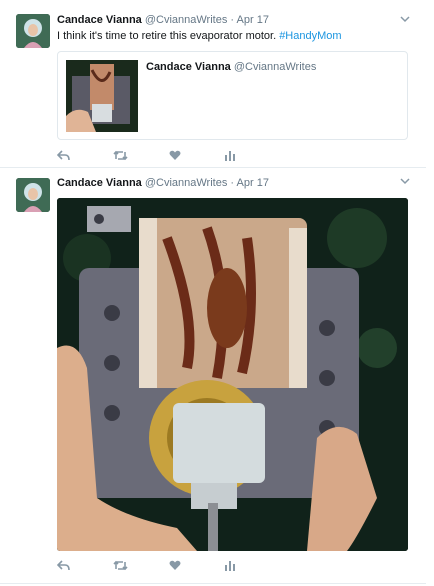 This screenshot has width=434, height=586. I want to click on quoted-tweet-header: Candace Vianna @CviannaWrites, so click(231, 67).